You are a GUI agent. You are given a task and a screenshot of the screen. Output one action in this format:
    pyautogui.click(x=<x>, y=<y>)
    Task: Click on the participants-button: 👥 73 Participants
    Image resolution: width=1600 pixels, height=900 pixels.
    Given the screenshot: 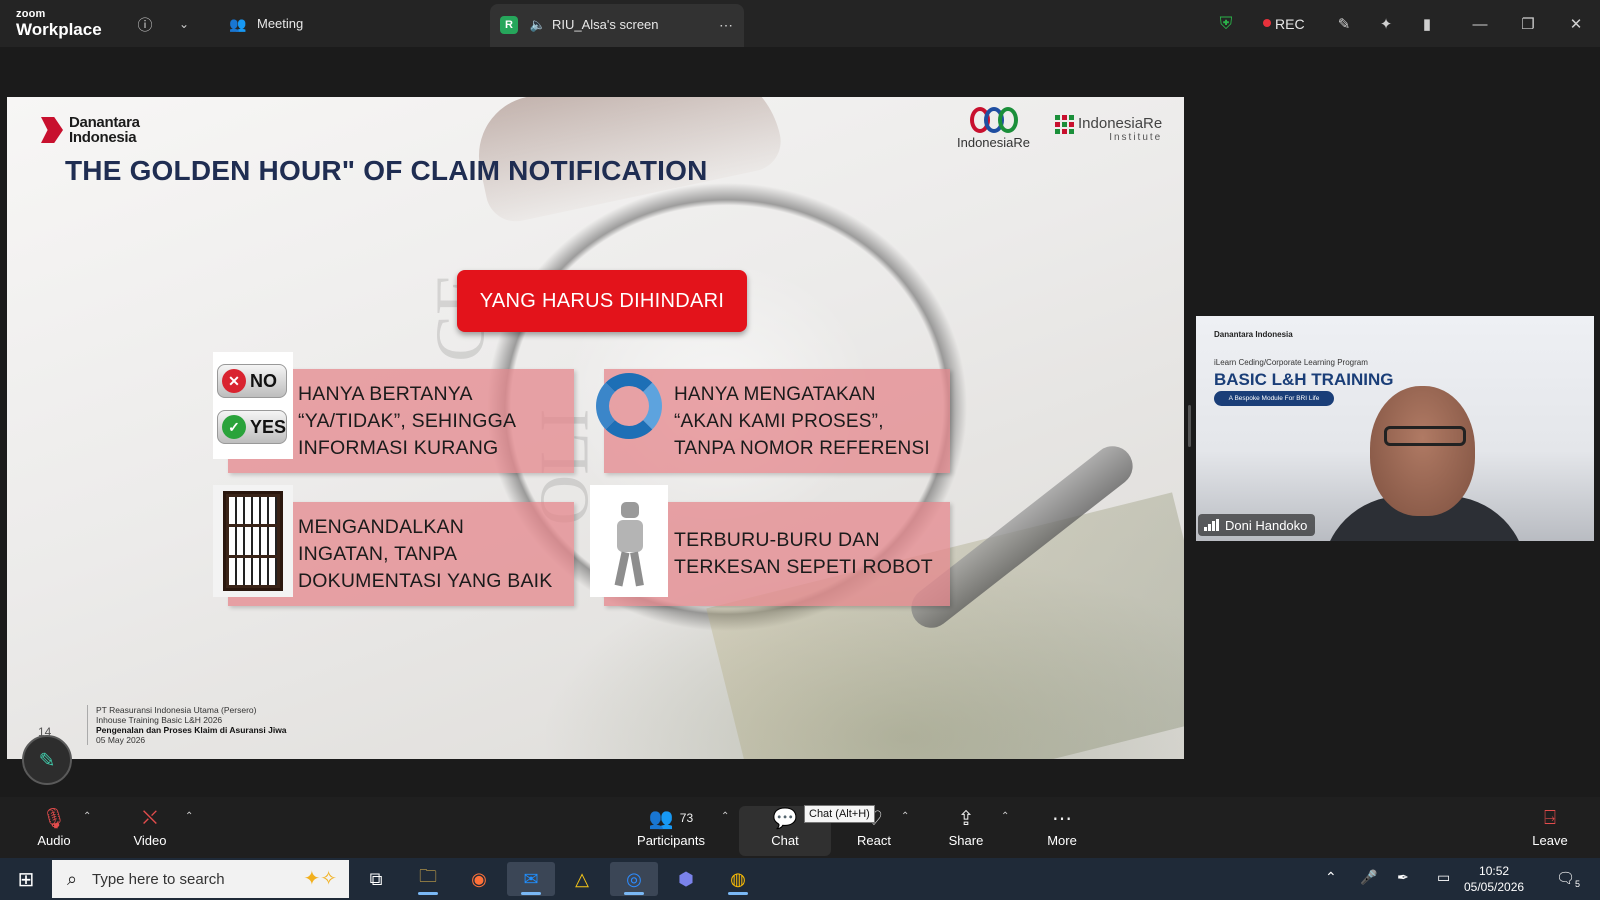 What is the action you would take?
    pyautogui.click(x=671, y=830)
    